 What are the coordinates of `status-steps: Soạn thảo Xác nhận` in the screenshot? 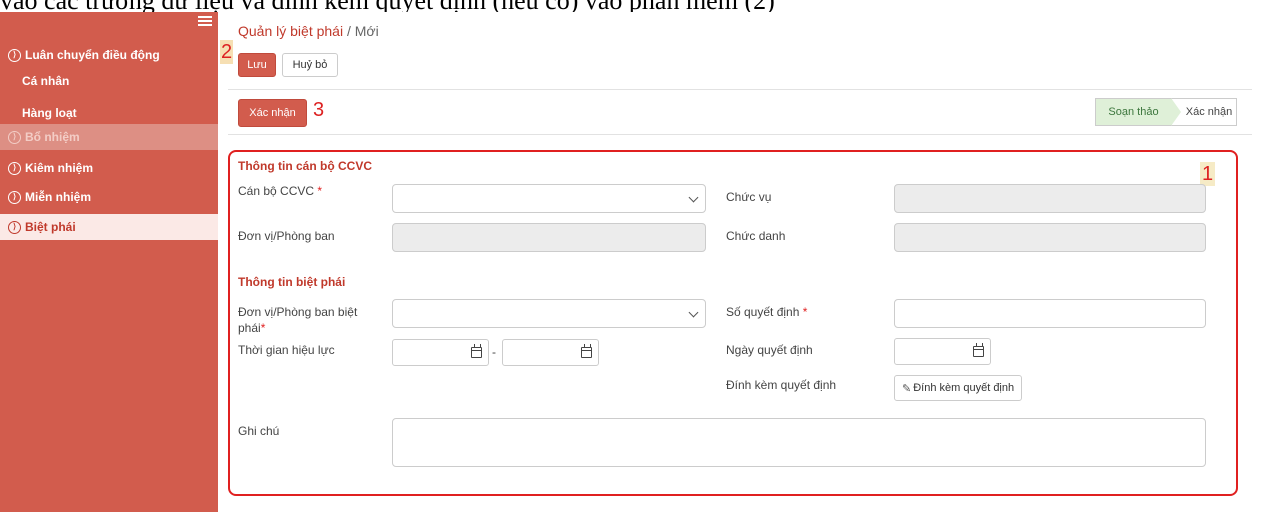 It's located at (1166, 112).